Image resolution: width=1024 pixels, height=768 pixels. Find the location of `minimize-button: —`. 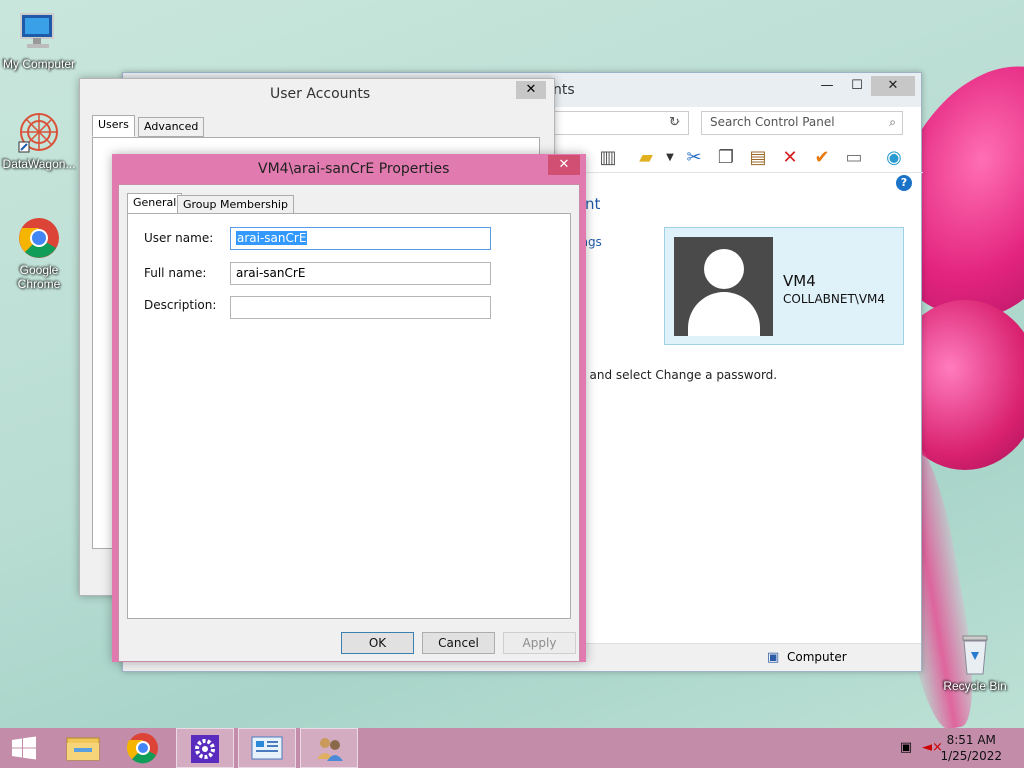

minimize-button: — is located at coordinates (827, 86).